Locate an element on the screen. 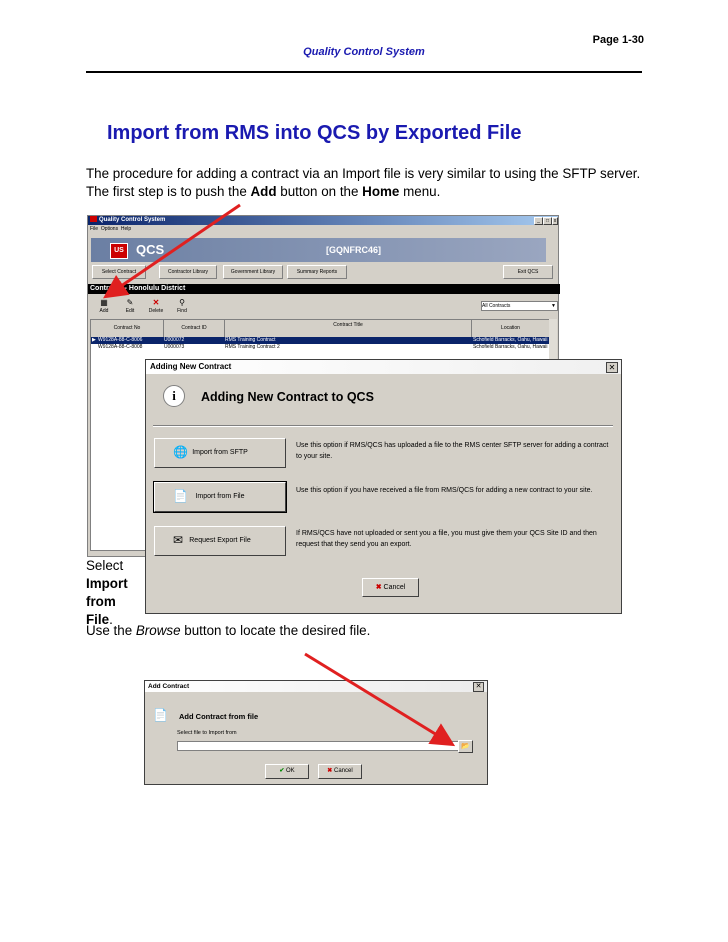 The height and width of the screenshot is (942, 728). arrow-to-add-button is located at coordinates (172, 251).